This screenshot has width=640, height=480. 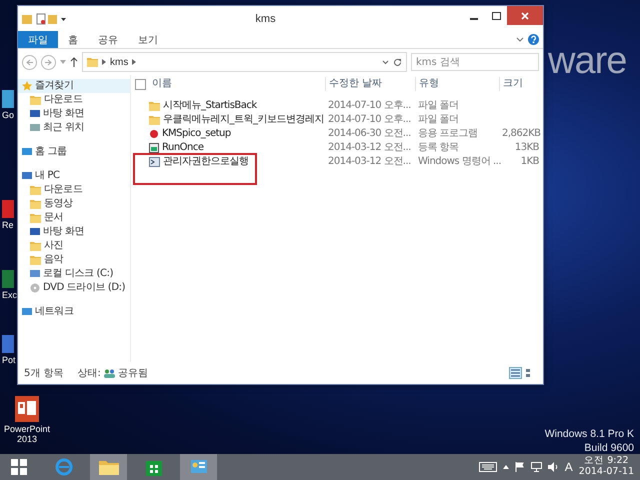 I want to click on desktop-icon-label: Pot, so click(x=9, y=360).